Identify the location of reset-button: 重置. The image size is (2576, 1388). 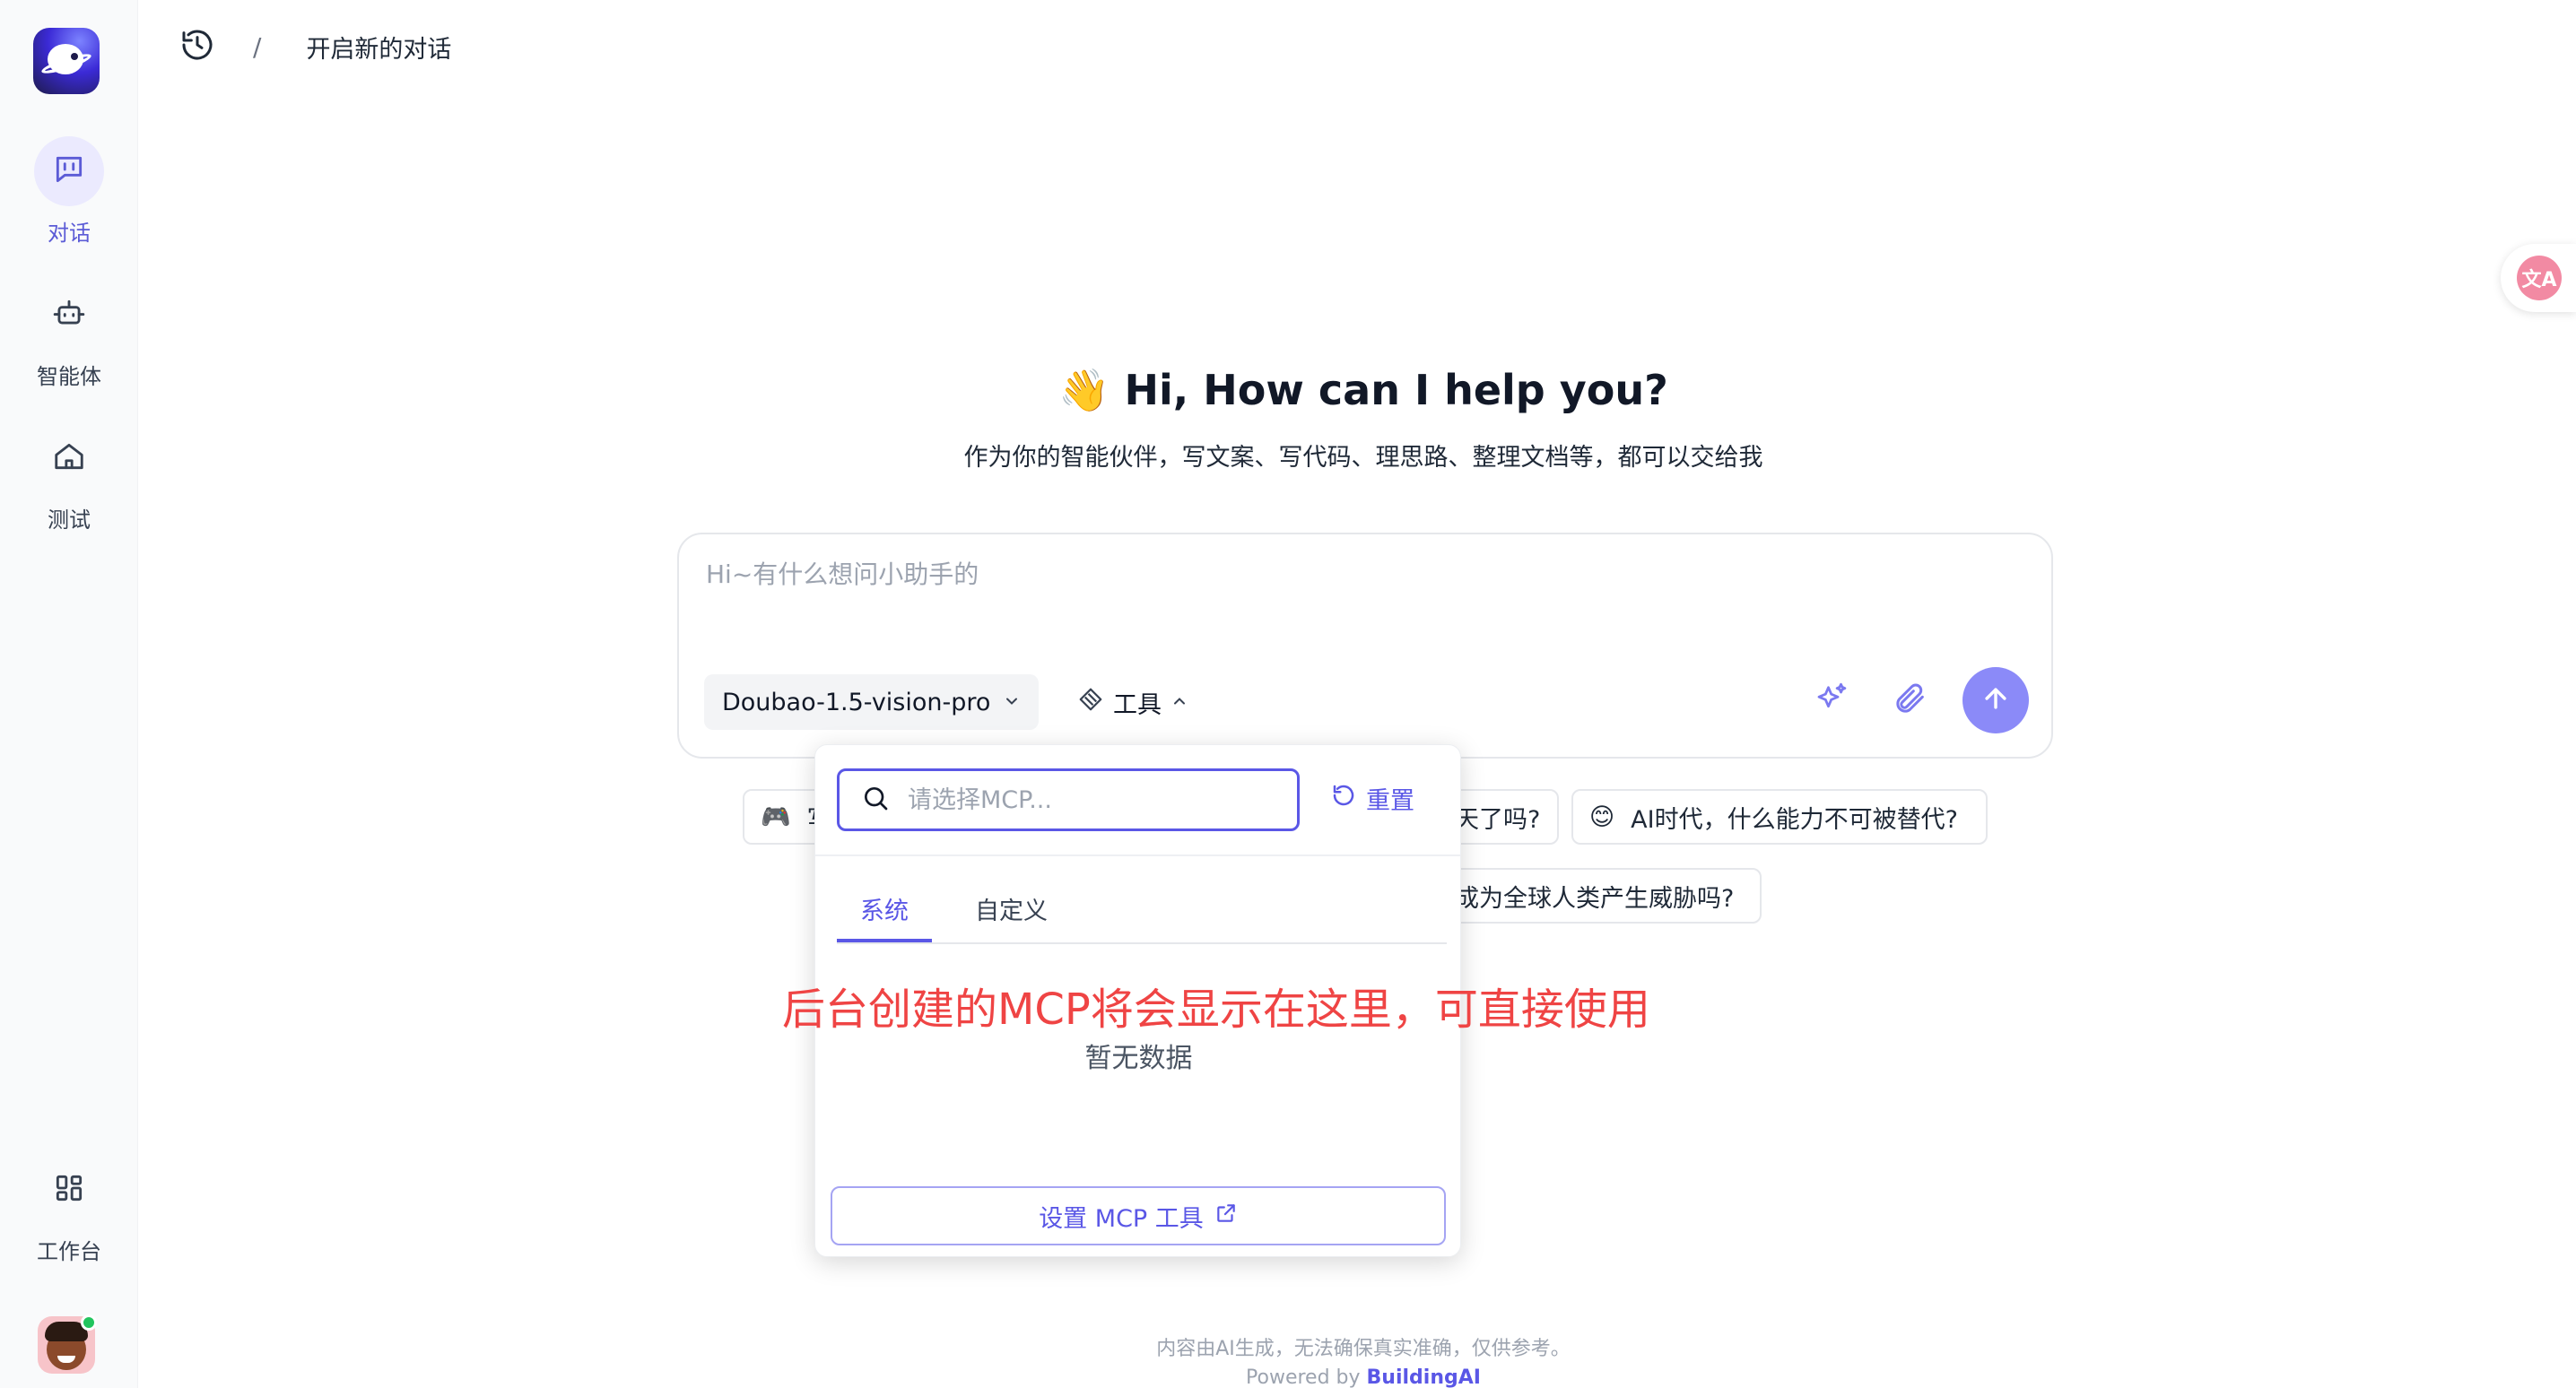
(1372, 798).